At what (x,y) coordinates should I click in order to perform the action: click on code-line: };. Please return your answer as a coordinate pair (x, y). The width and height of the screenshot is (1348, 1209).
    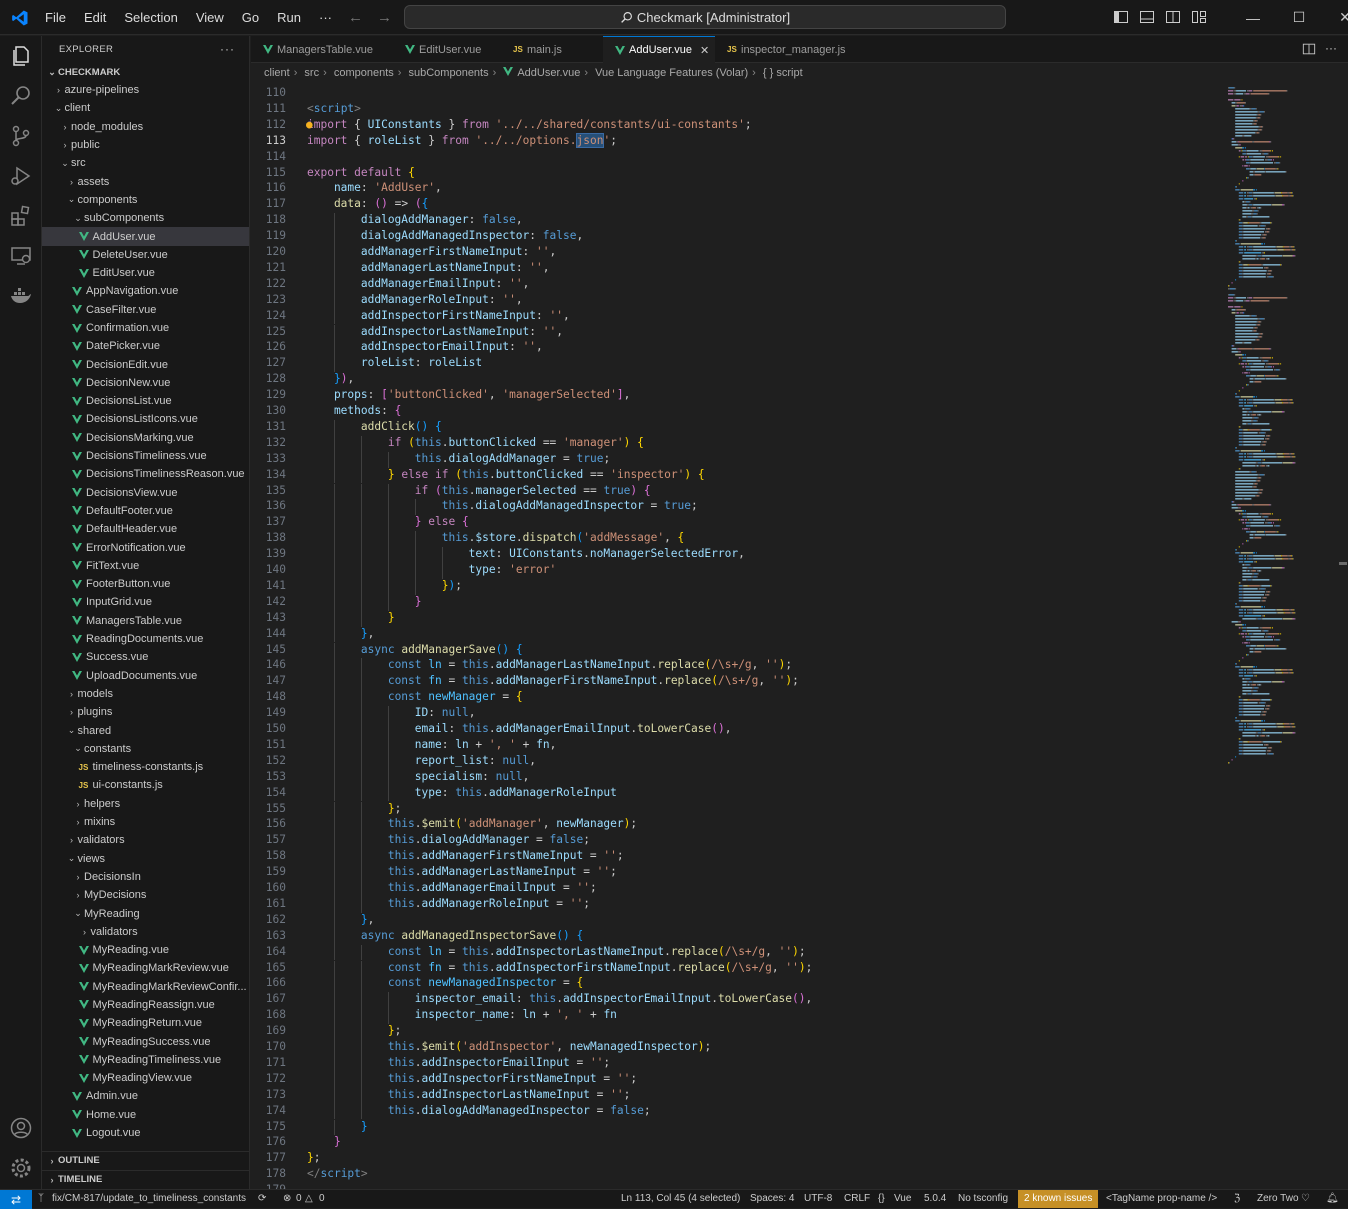
    Looking at the image, I should click on (354, 808).